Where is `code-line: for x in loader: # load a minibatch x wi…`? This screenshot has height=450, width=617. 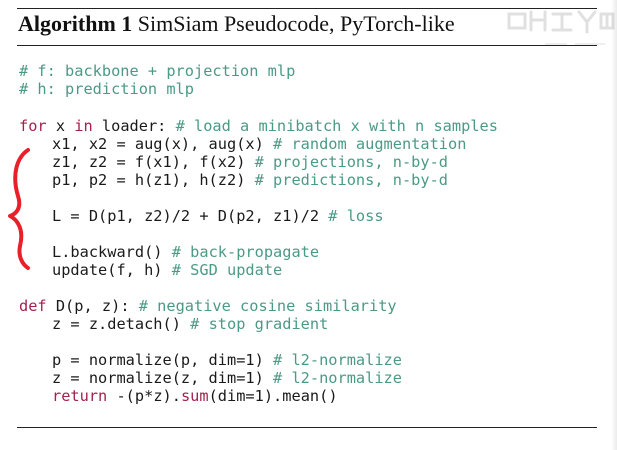
code-line: for x in loader: # load a minibatch x wi… is located at coordinates (258, 126).